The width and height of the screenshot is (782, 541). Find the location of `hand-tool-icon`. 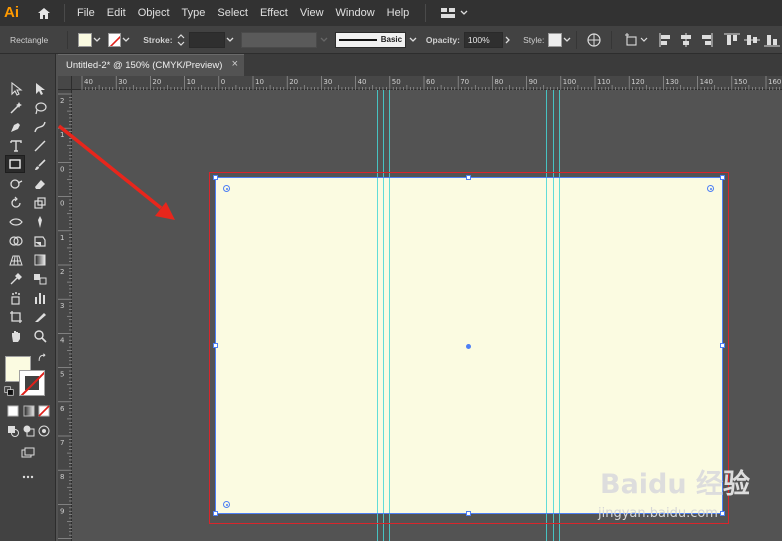

hand-tool-icon is located at coordinates (16, 336).